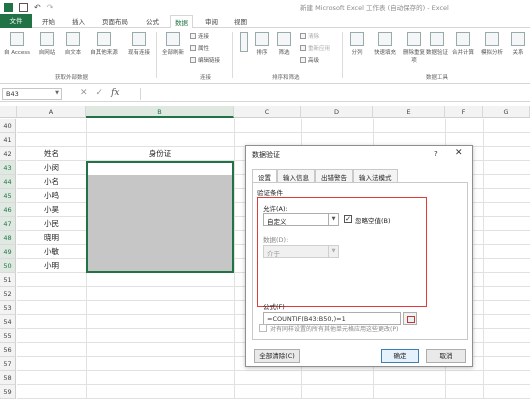  I want to click on cell-a: 小鸣, so click(51, 196).